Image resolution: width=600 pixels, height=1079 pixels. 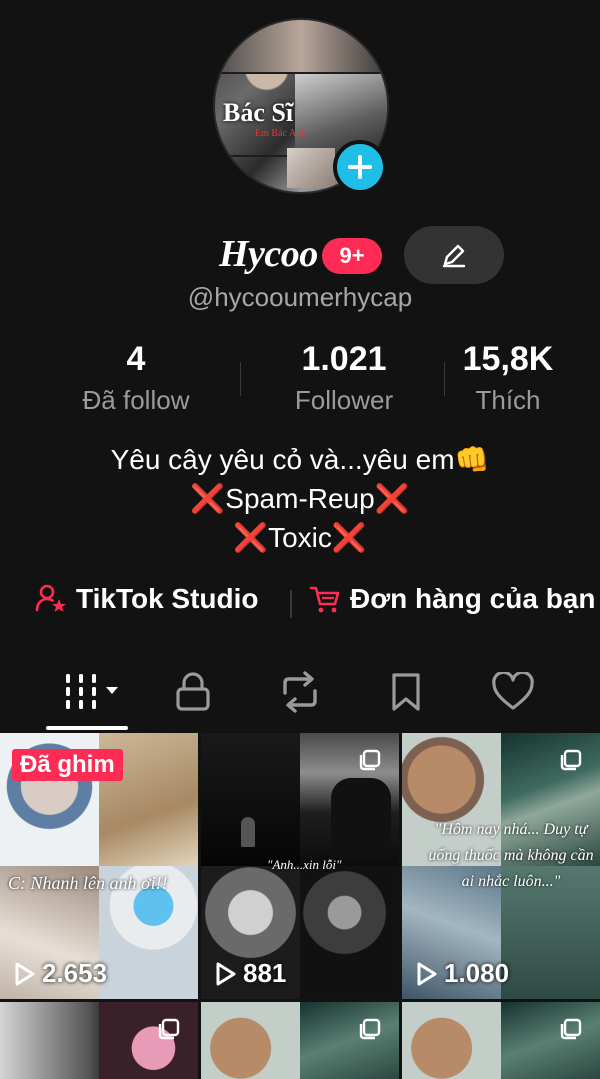 I want to click on stat-value: 15,8K, so click(x=508, y=359).